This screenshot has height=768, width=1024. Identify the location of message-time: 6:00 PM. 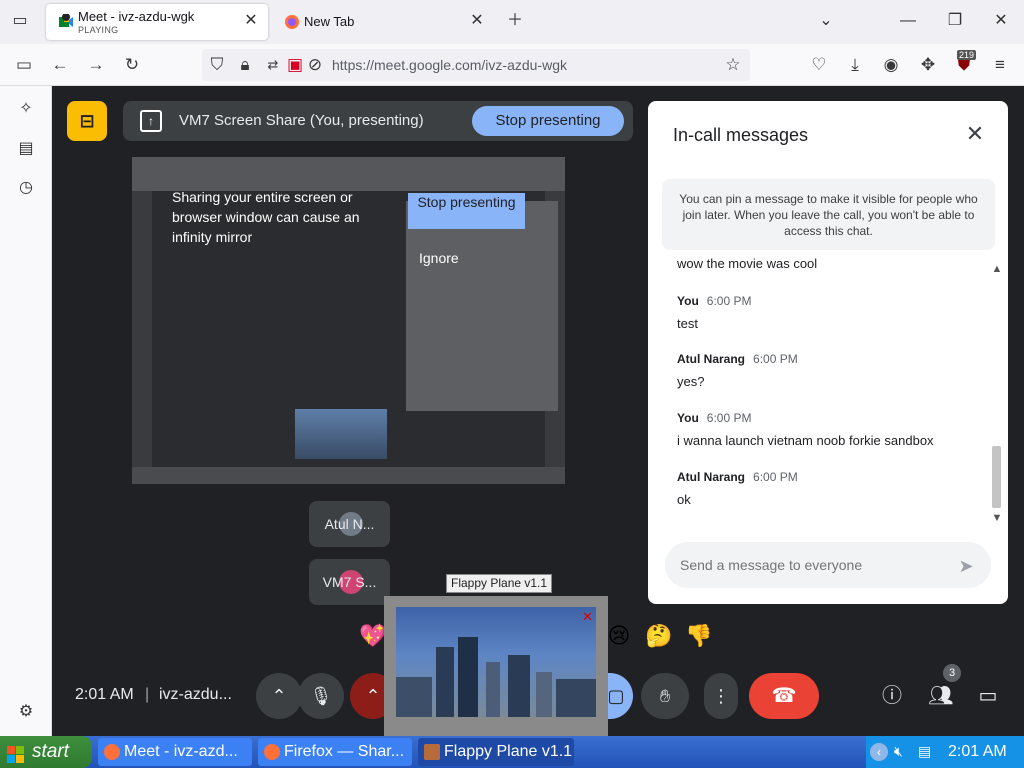
(775, 477).